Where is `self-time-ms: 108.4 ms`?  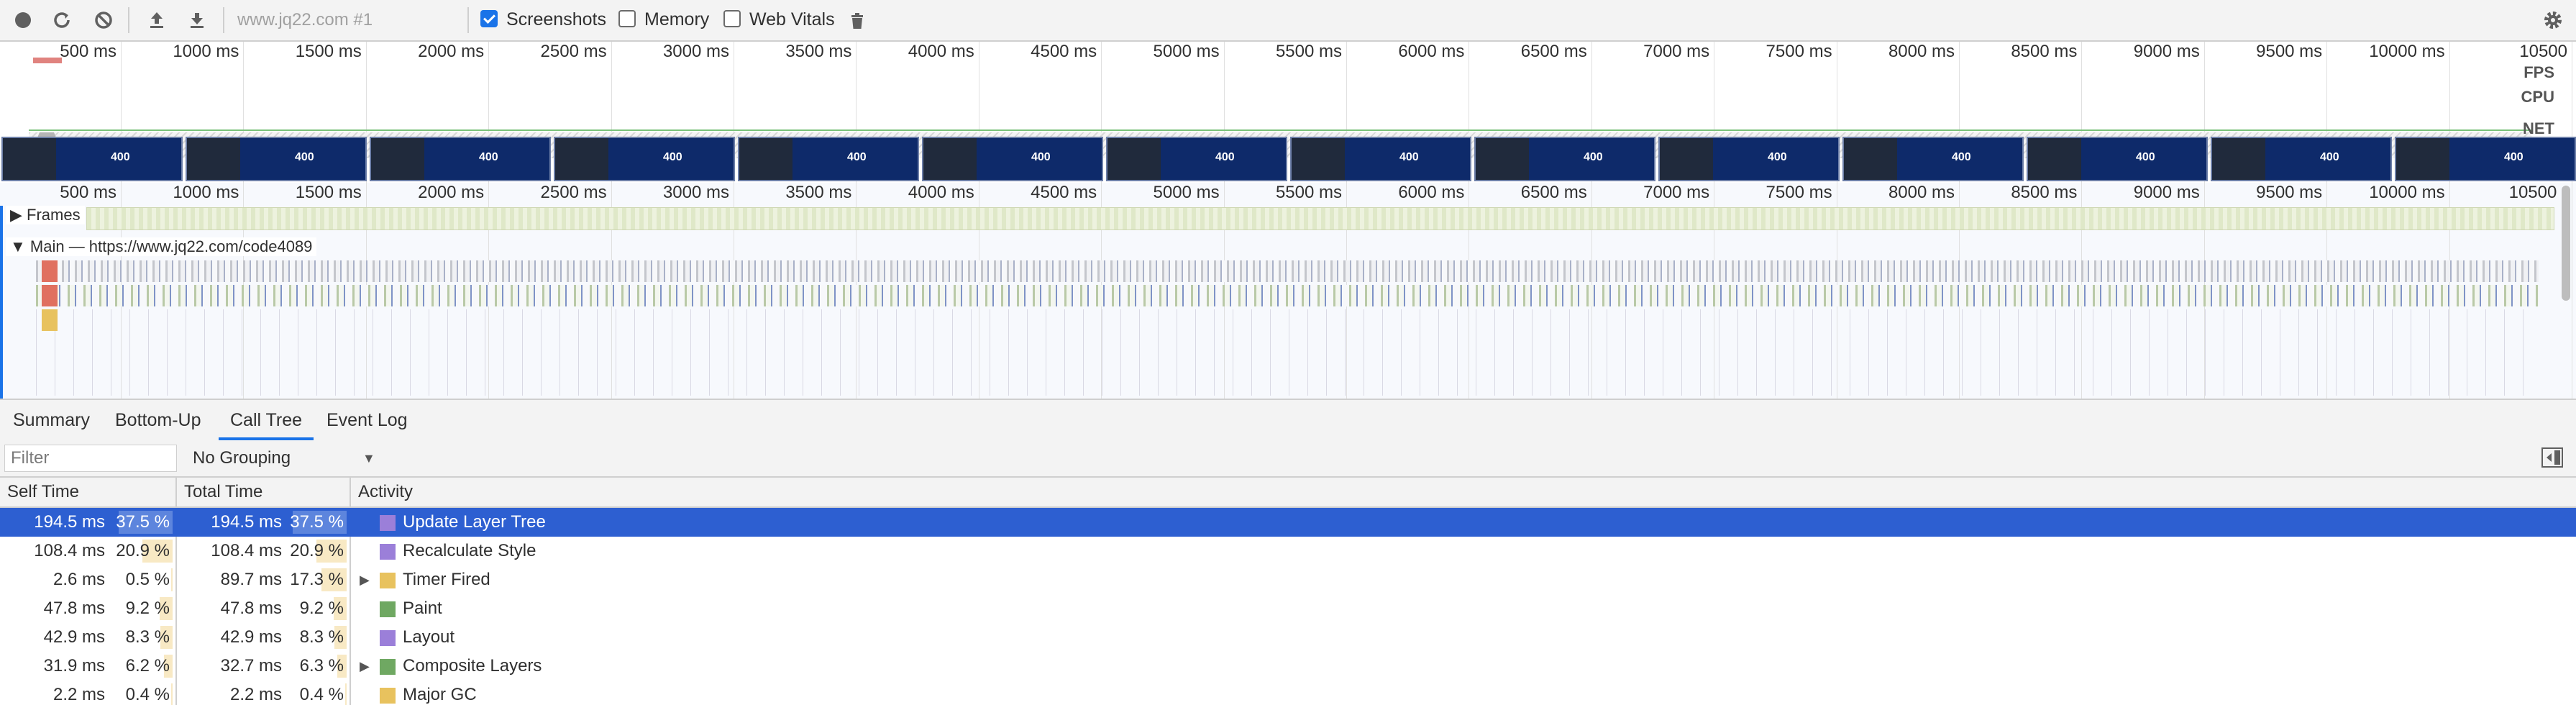 self-time-ms: 108.4 ms is located at coordinates (69, 550).